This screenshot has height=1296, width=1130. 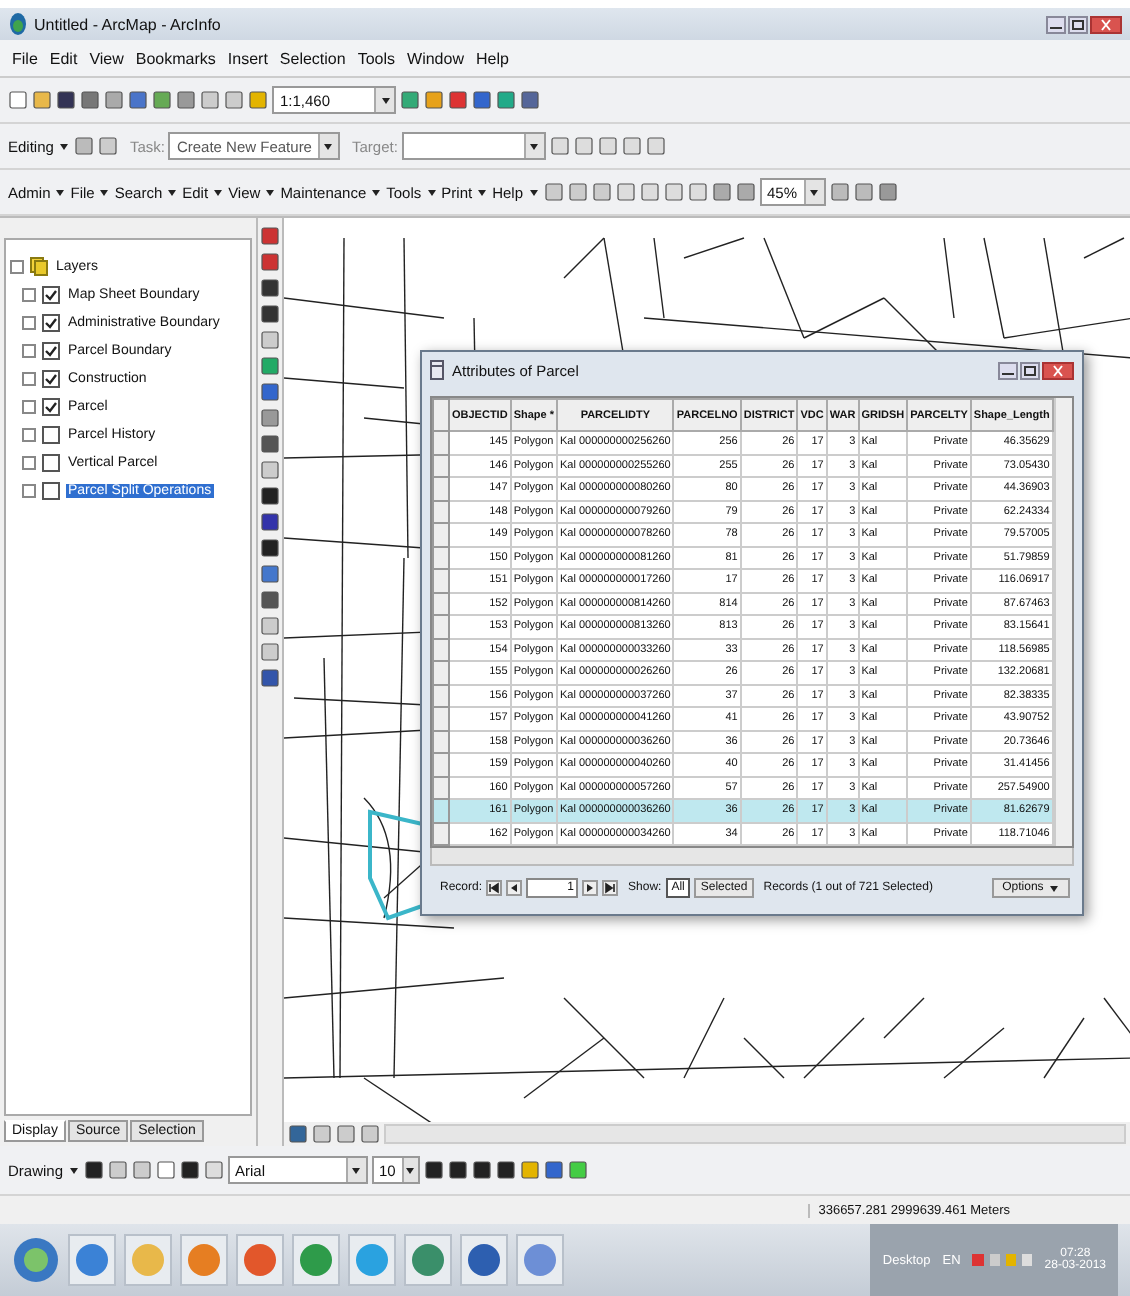 What do you see at coordinates (39, 266) in the screenshot?
I see `layers-icon` at bounding box center [39, 266].